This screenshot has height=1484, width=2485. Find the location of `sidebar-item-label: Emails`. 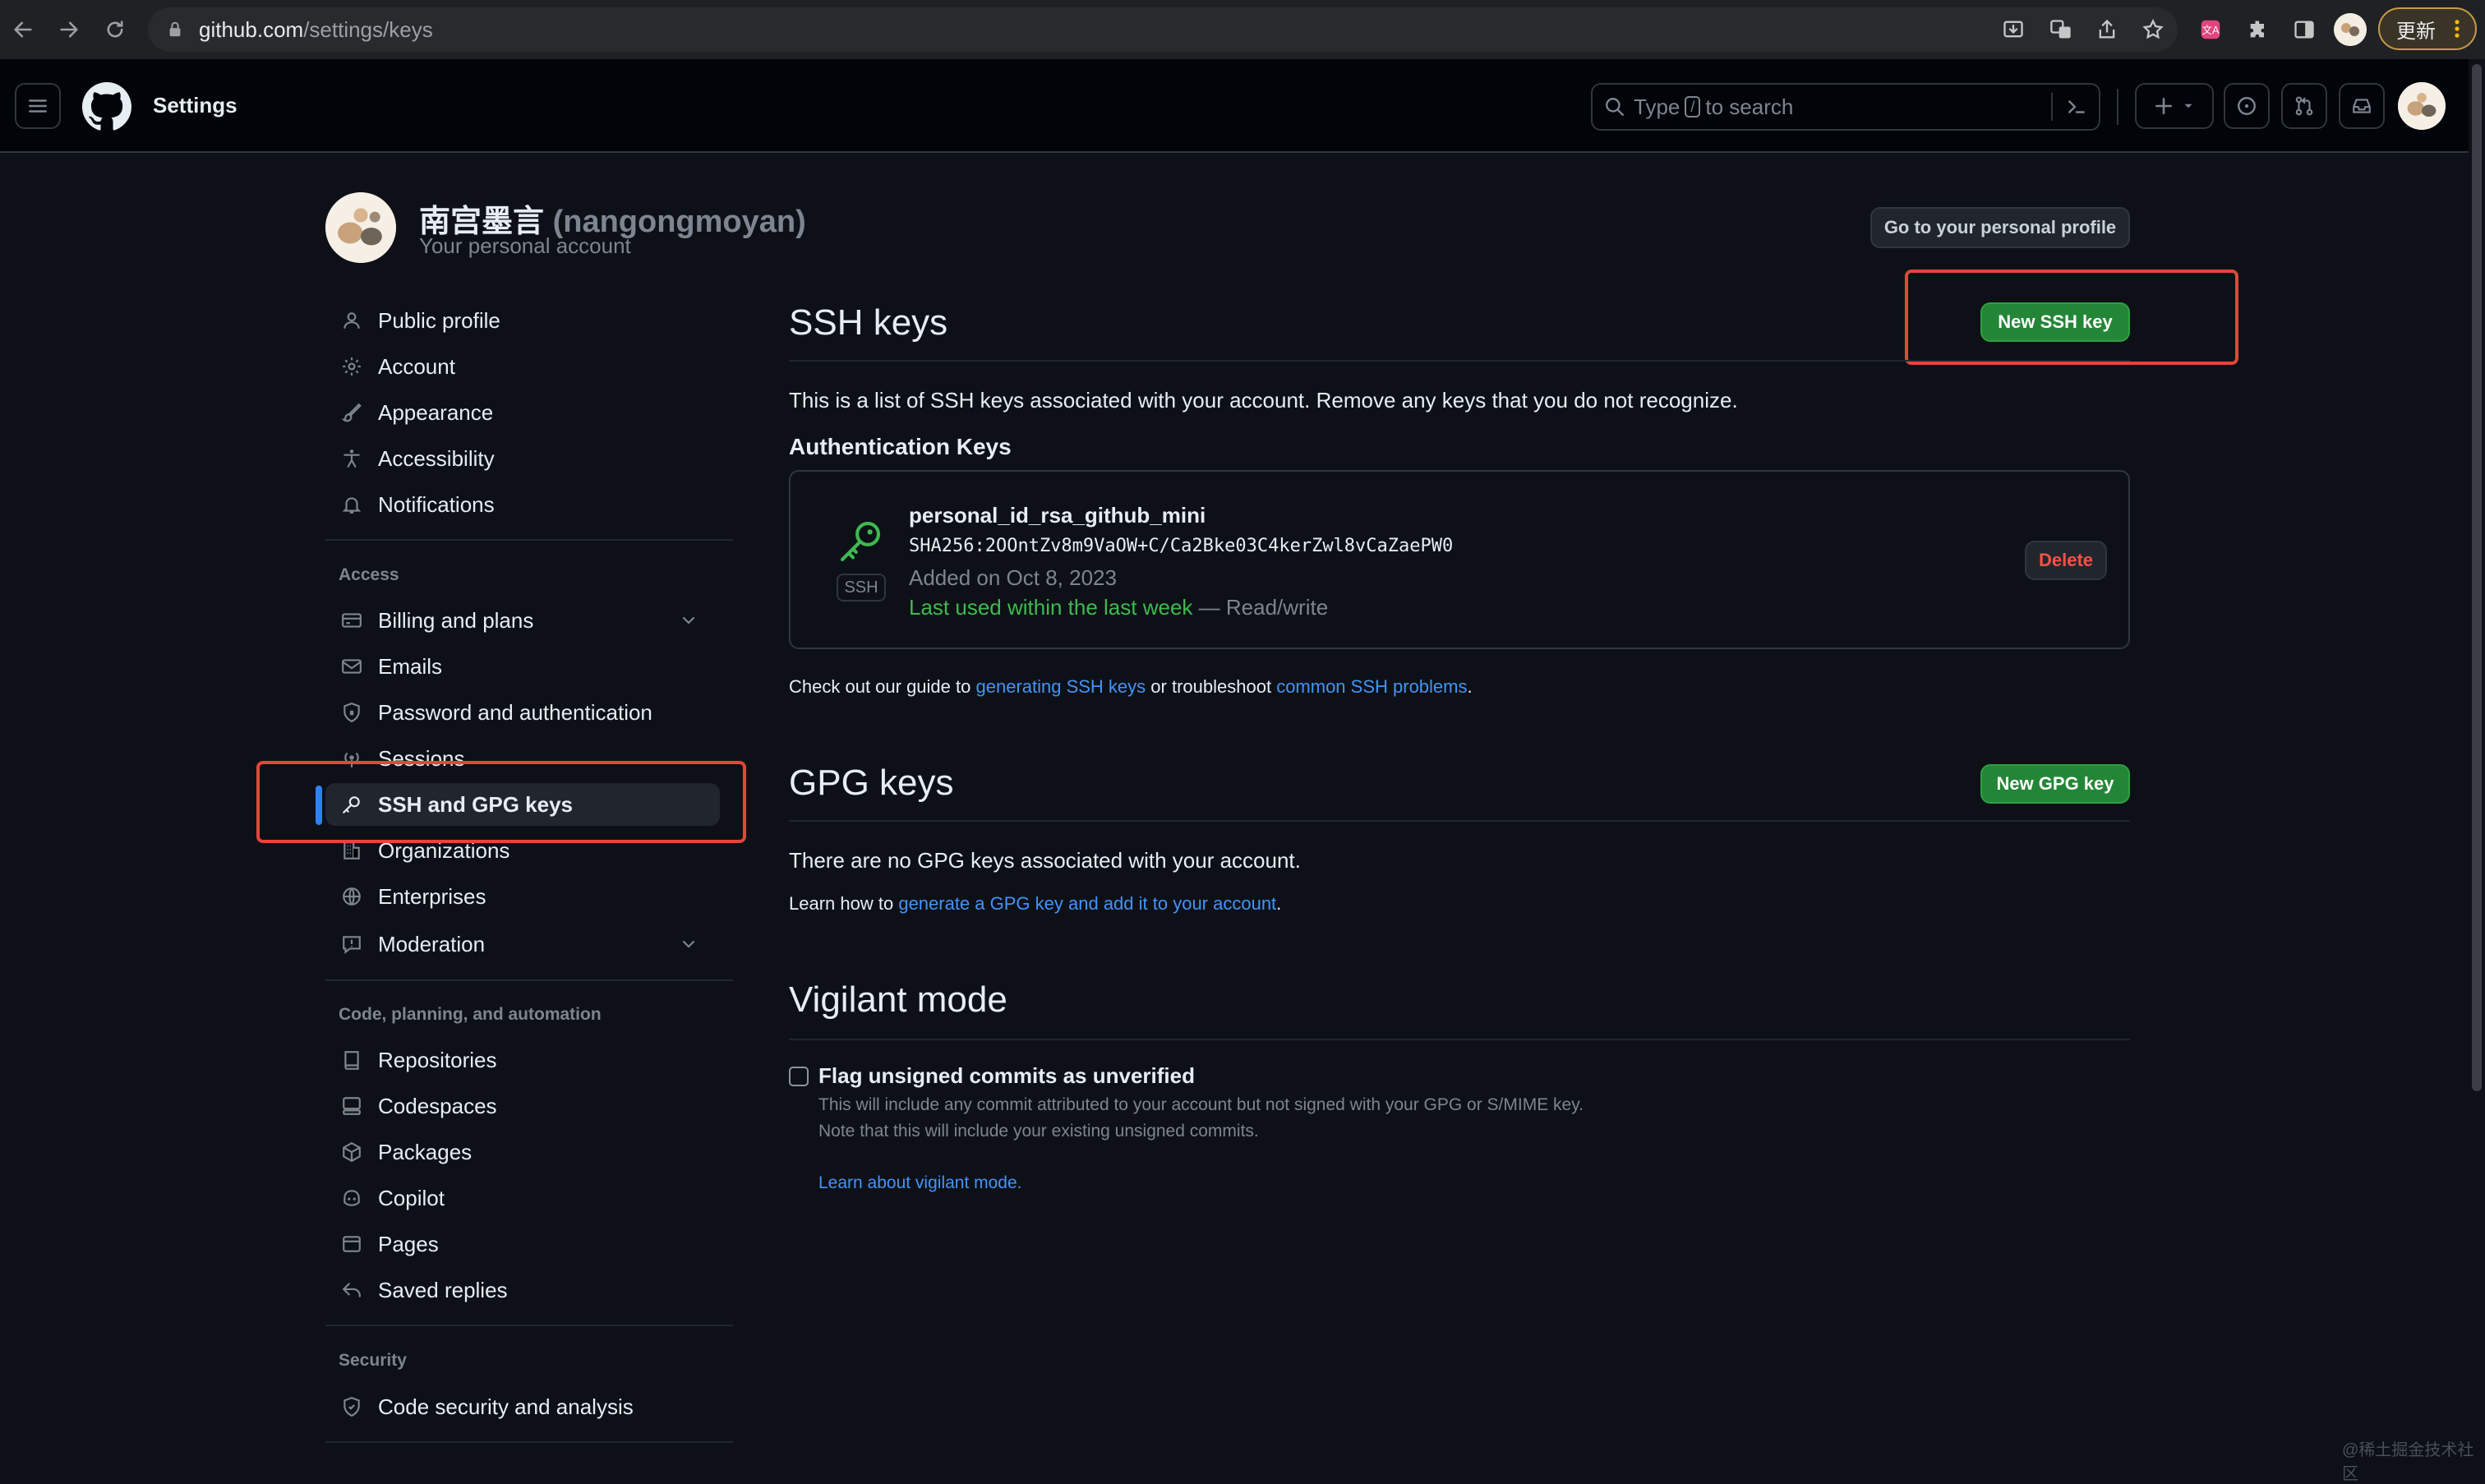

sidebar-item-label: Emails is located at coordinates (410, 666).